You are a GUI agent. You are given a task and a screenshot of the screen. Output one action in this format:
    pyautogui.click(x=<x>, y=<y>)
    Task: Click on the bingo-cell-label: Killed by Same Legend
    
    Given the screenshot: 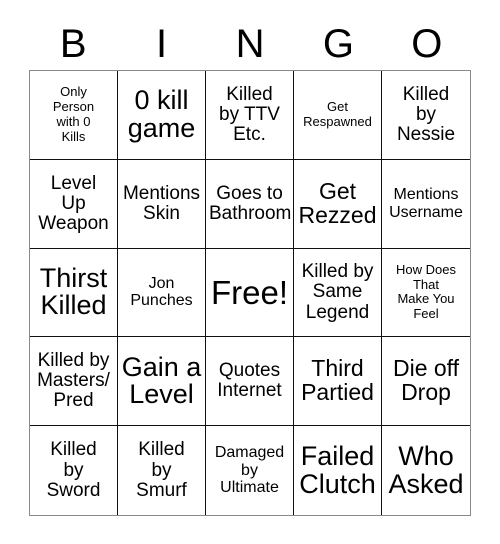 What is the action you would take?
    pyautogui.click(x=337, y=292)
    